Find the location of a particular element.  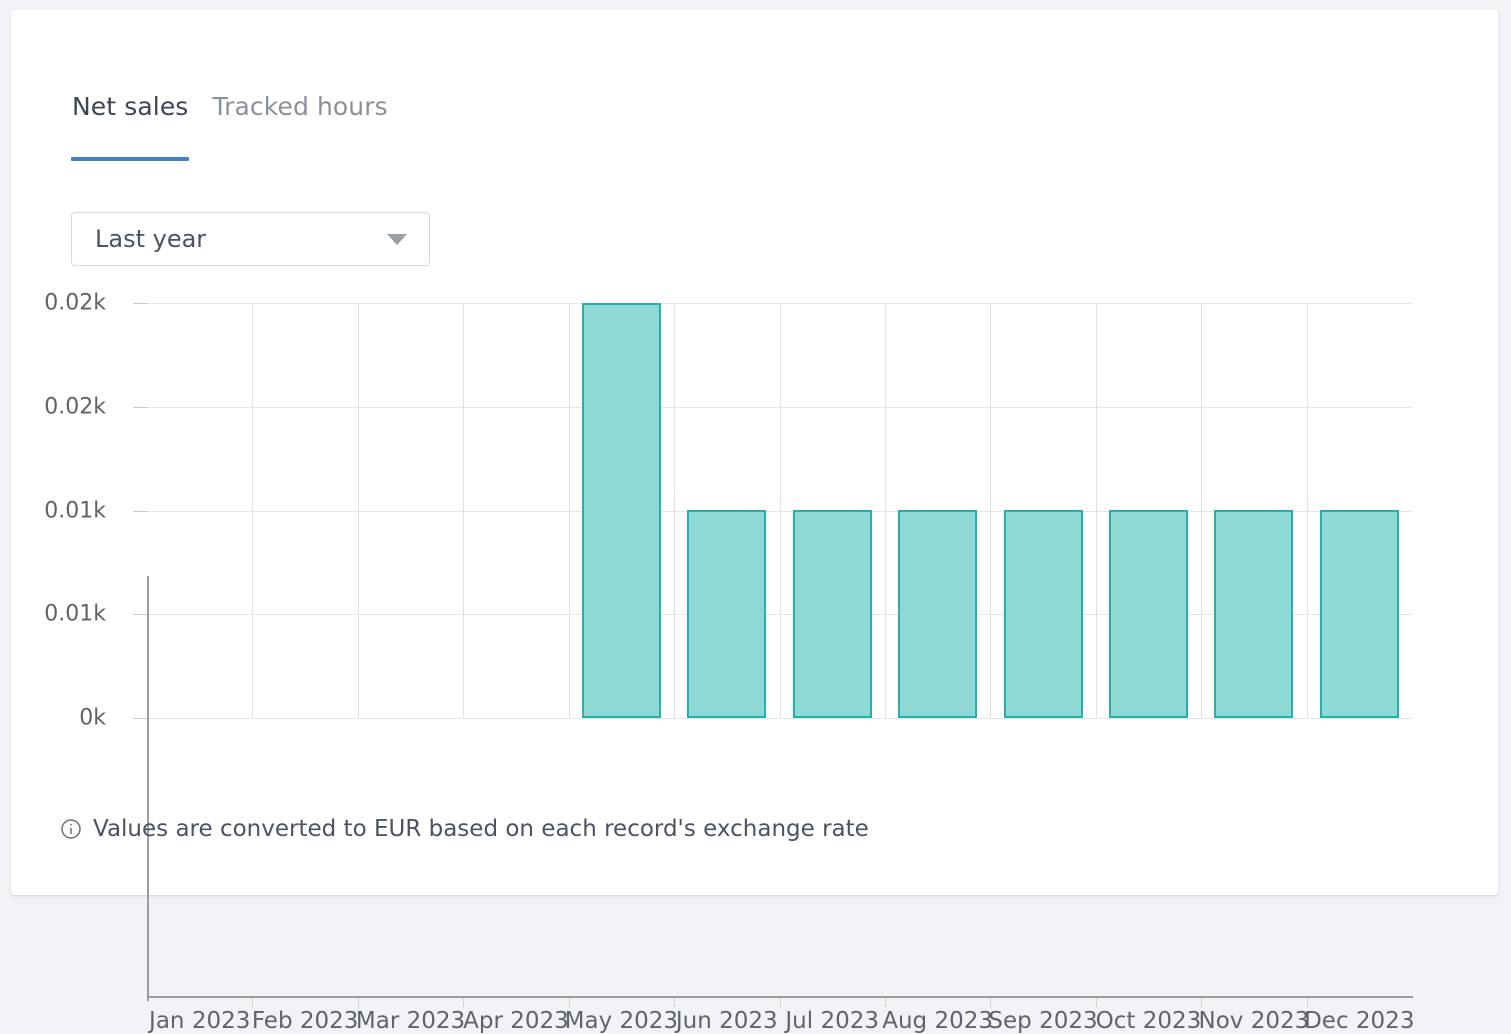

x-axis-tick-label: Jan 2023 is located at coordinates (200, 1021).